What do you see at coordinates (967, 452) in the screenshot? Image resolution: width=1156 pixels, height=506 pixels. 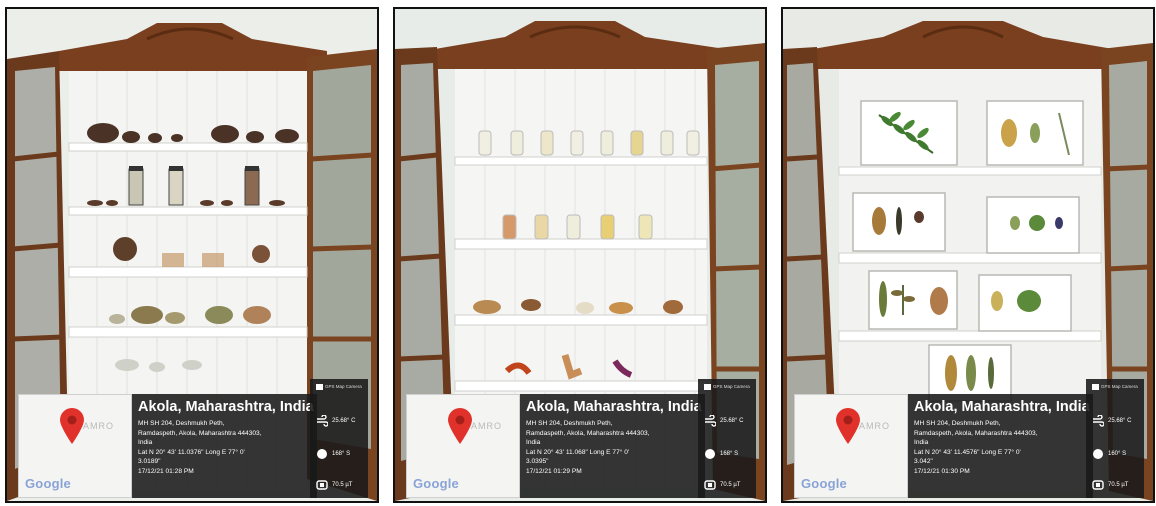 I see `lat-long: Lat N 20° 43' 11.4576" Long E 77° 0'` at bounding box center [967, 452].